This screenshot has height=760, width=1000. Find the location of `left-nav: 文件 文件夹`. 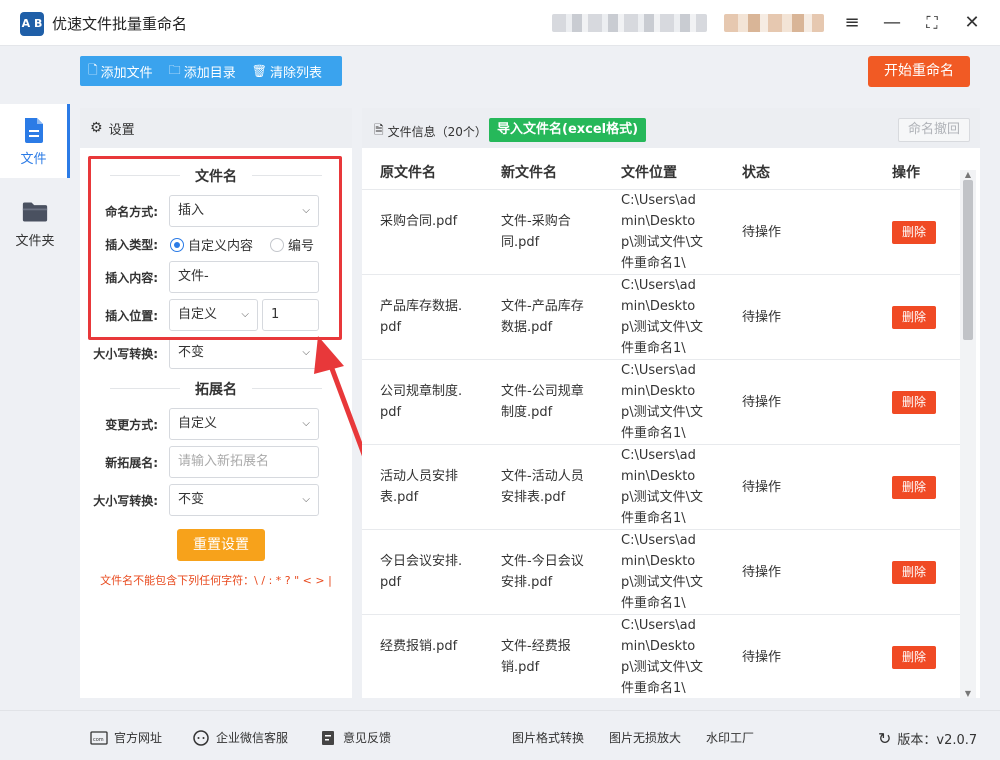

left-nav: 文件 文件夹 is located at coordinates (35, 378).